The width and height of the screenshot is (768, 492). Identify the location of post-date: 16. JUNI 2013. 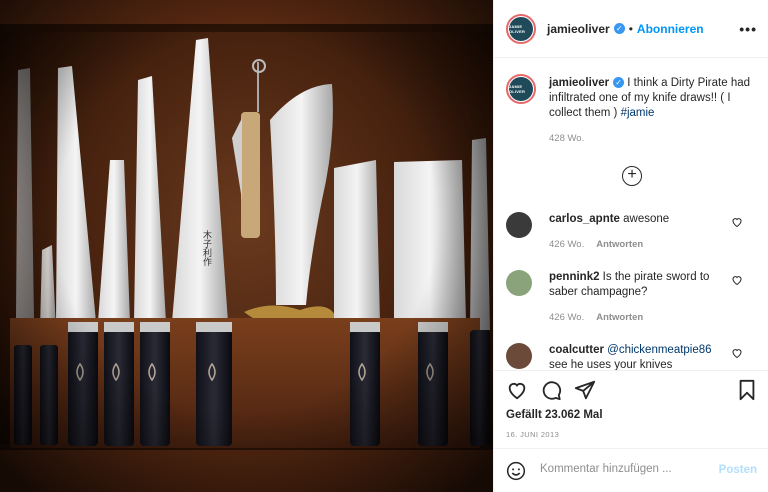
(532, 434).